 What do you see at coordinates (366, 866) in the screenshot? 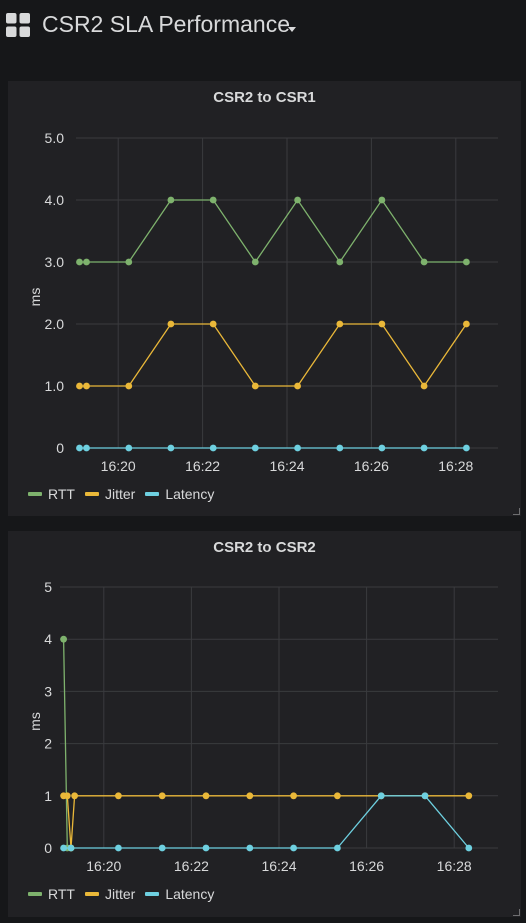
I see `x-tick-label: 16:26` at bounding box center [366, 866].